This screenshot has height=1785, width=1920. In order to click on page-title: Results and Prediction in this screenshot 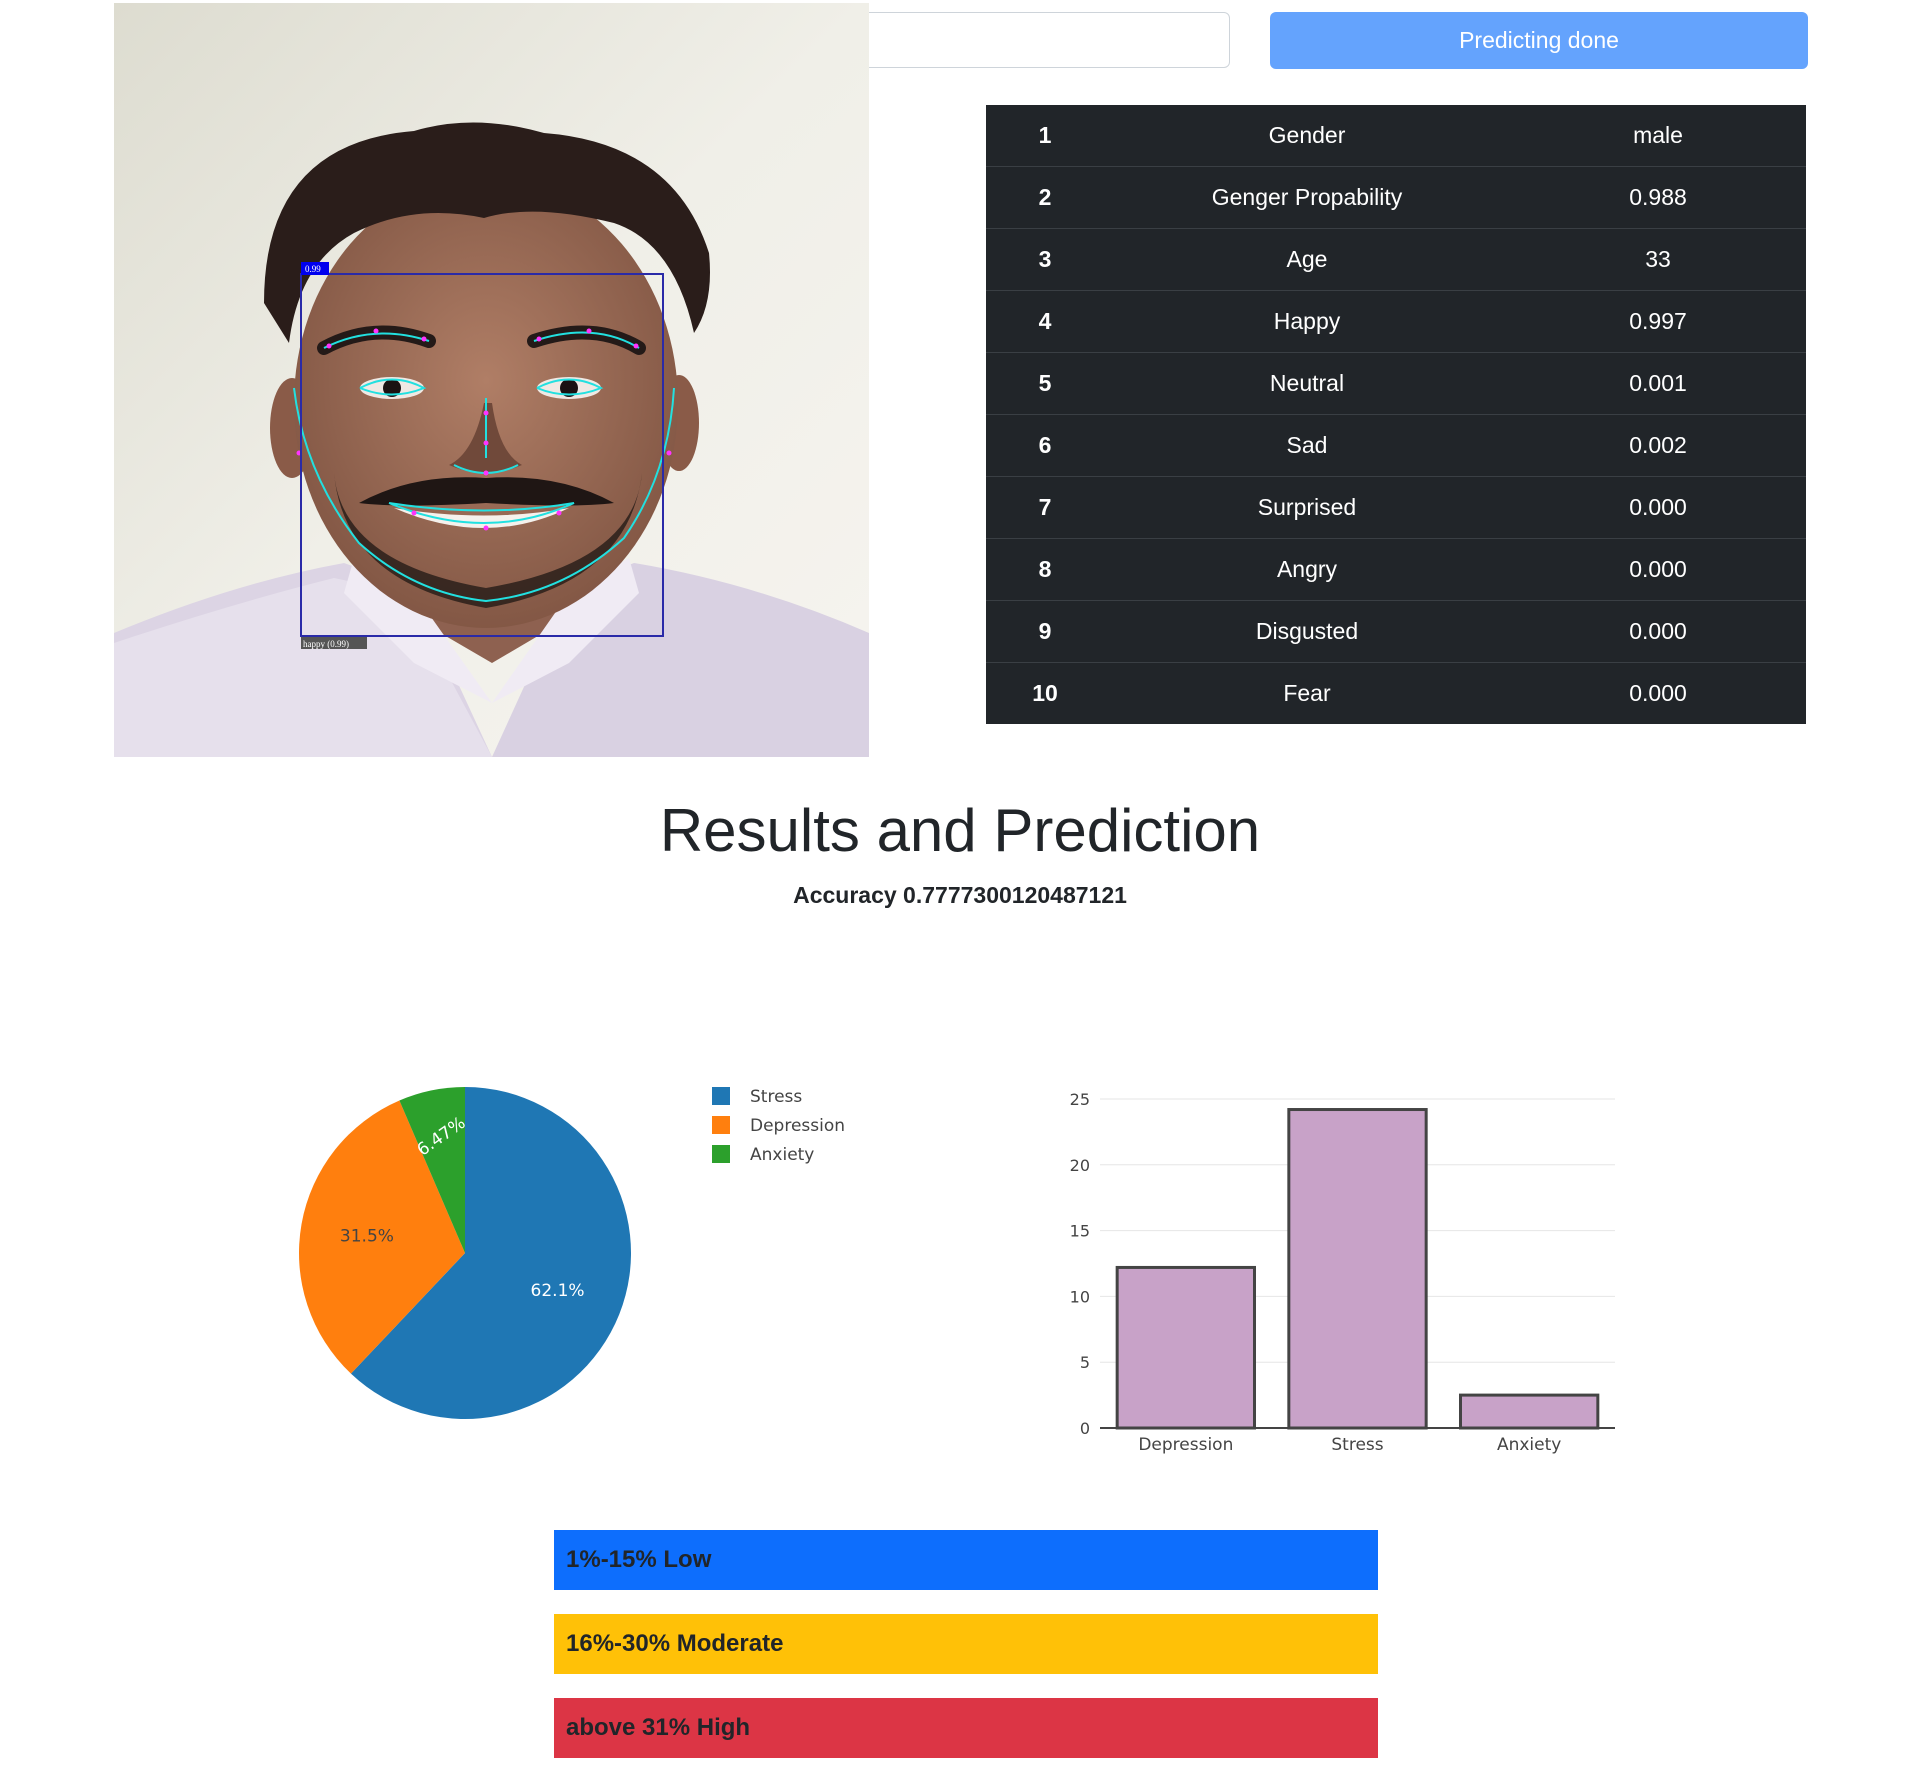, I will do `click(960, 830)`.